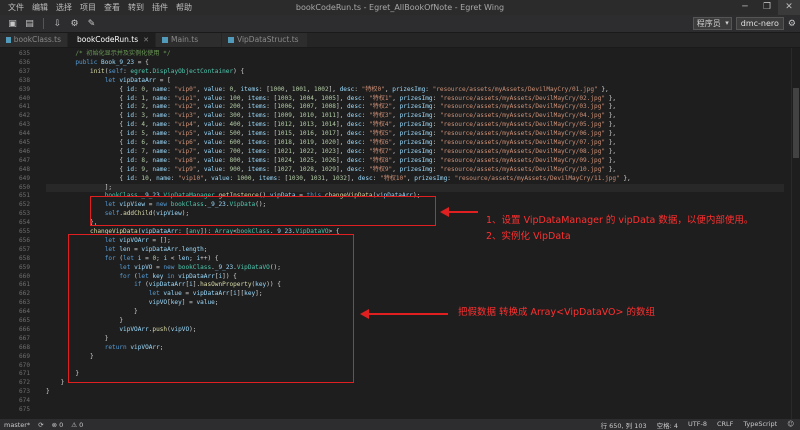 The height and width of the screenshot is (430, 800). Describe the element at coordinates (745, 7) in the screenshot. I see `minimize-button: ─` at that location.